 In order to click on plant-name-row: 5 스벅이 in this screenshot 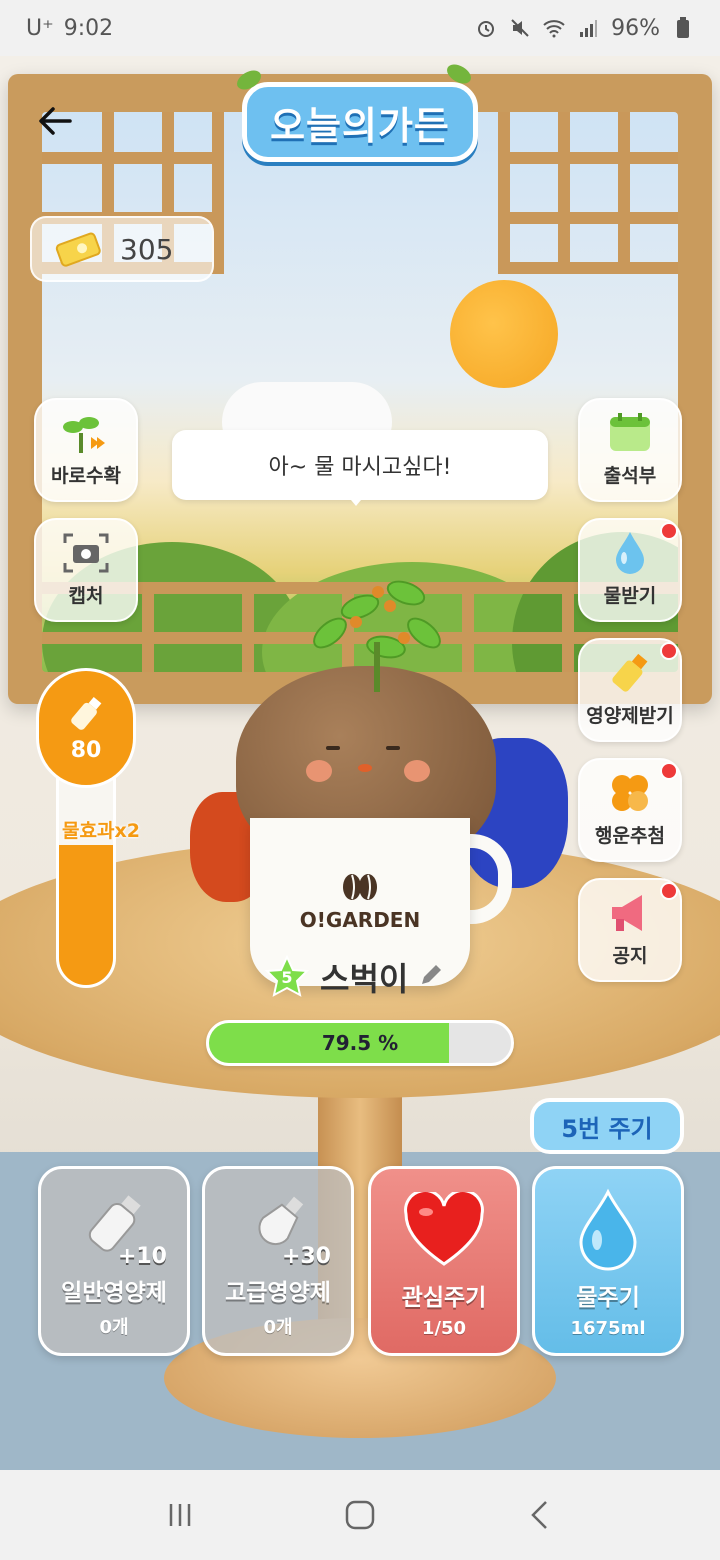, I will do `click(354, 977)`.